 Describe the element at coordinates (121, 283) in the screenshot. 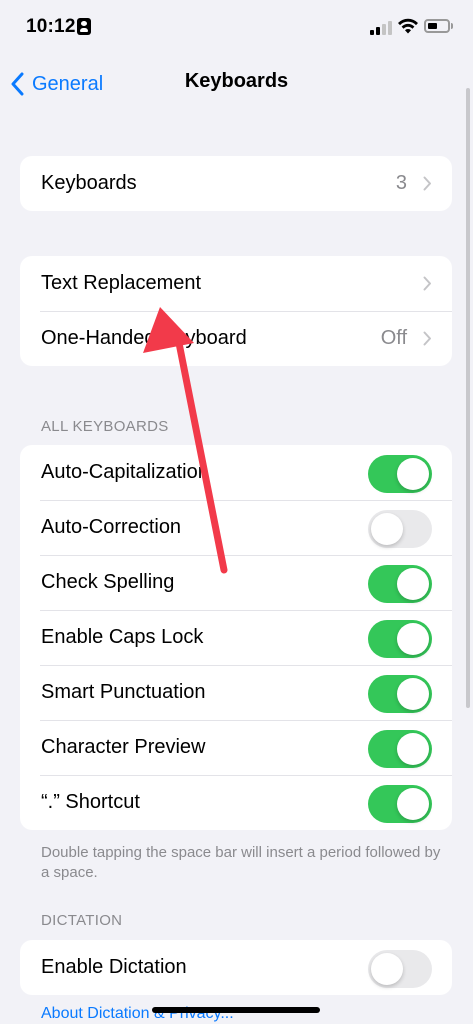

I see `text-replacement-label: Text Replacement` at that location.